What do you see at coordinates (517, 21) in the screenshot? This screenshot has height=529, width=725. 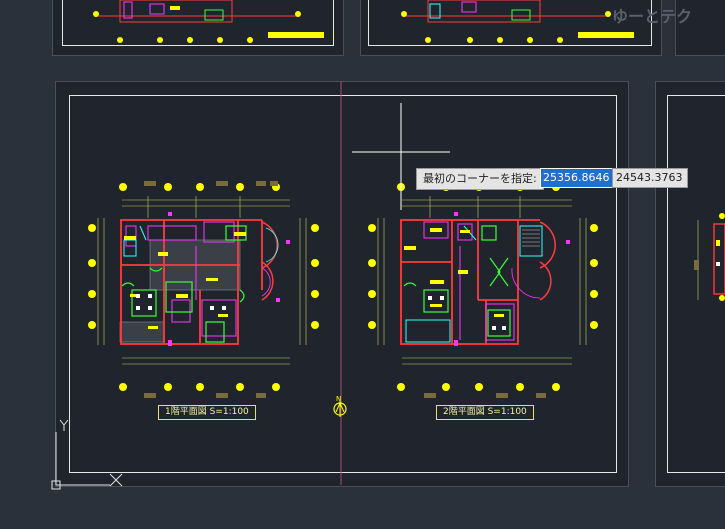 I see `top-middle-plan` at bounding box center [517, 21].